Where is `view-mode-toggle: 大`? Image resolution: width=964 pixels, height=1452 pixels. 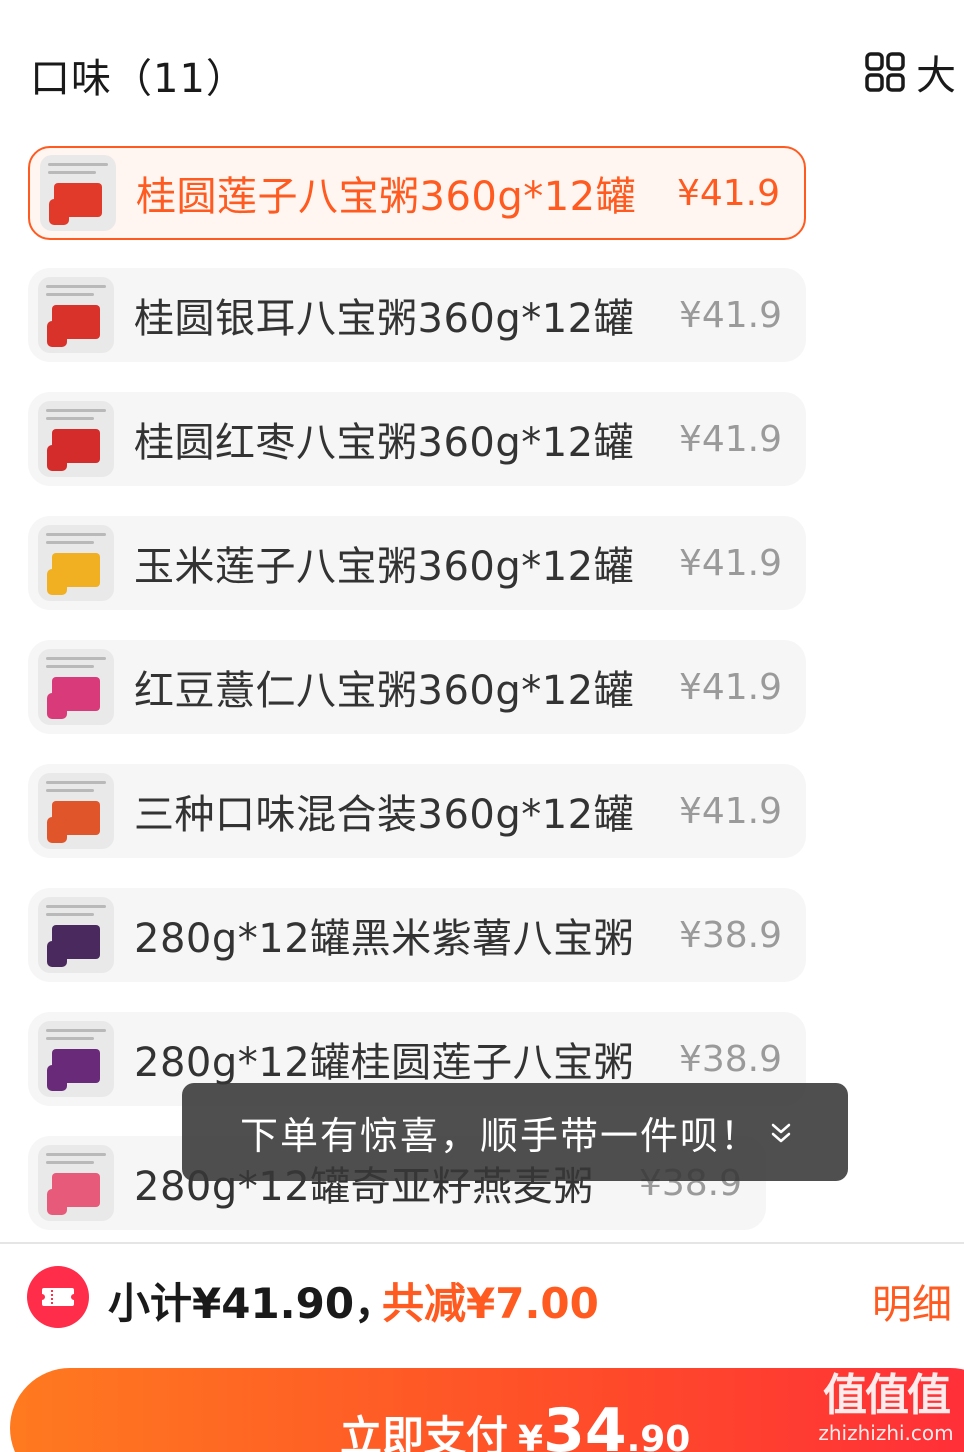
view-mode-toggle: 大 is located at coordinates (910, 74).